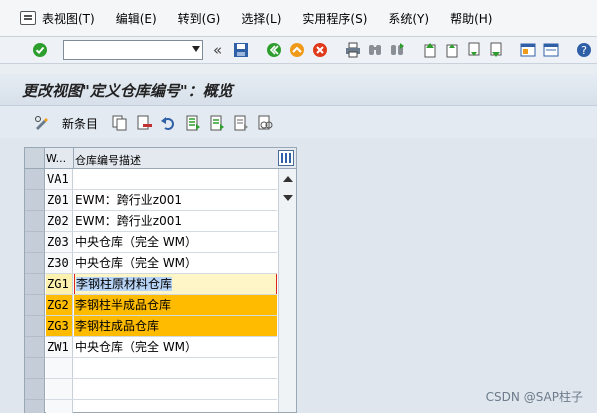 The width and height of the screenshot is (597, 413). I want to click on table-row: ZG1 李钢柱原材料仓库, so click(151, 284).